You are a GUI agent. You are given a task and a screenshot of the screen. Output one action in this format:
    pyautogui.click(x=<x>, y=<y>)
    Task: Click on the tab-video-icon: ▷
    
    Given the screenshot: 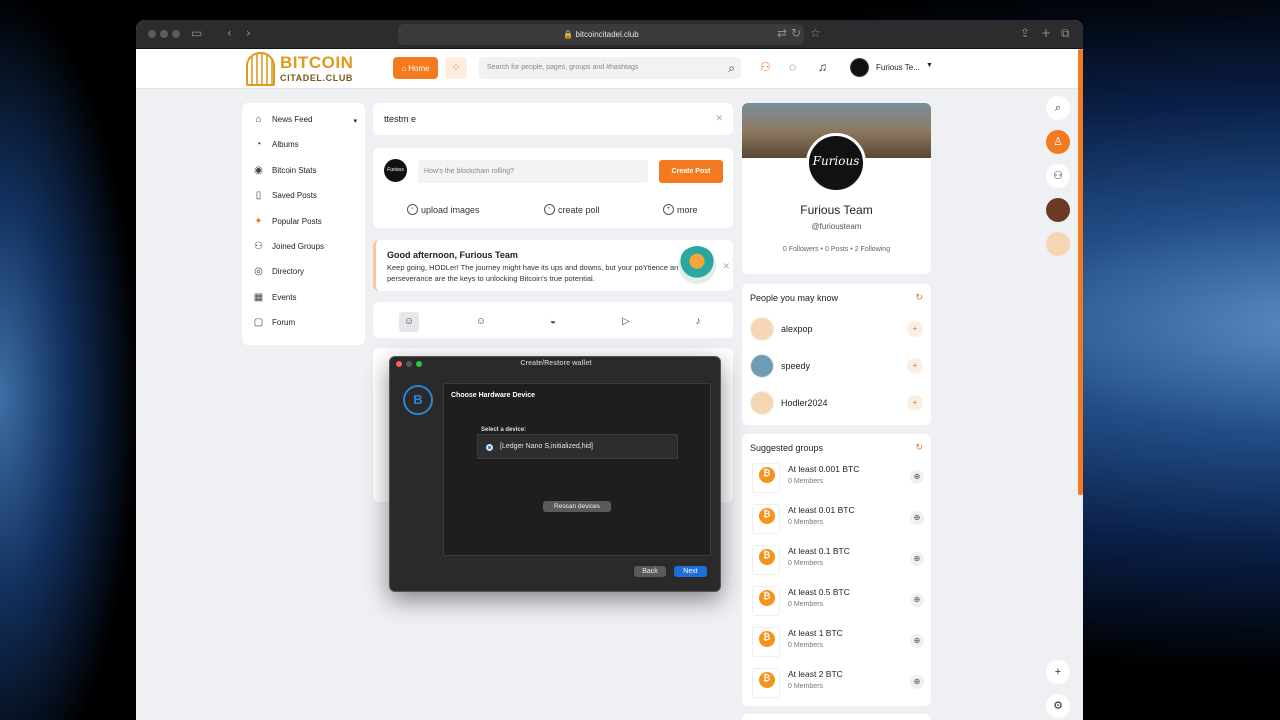 What is the action you would take?
    pyautogui.click(x=626, y=322)
    